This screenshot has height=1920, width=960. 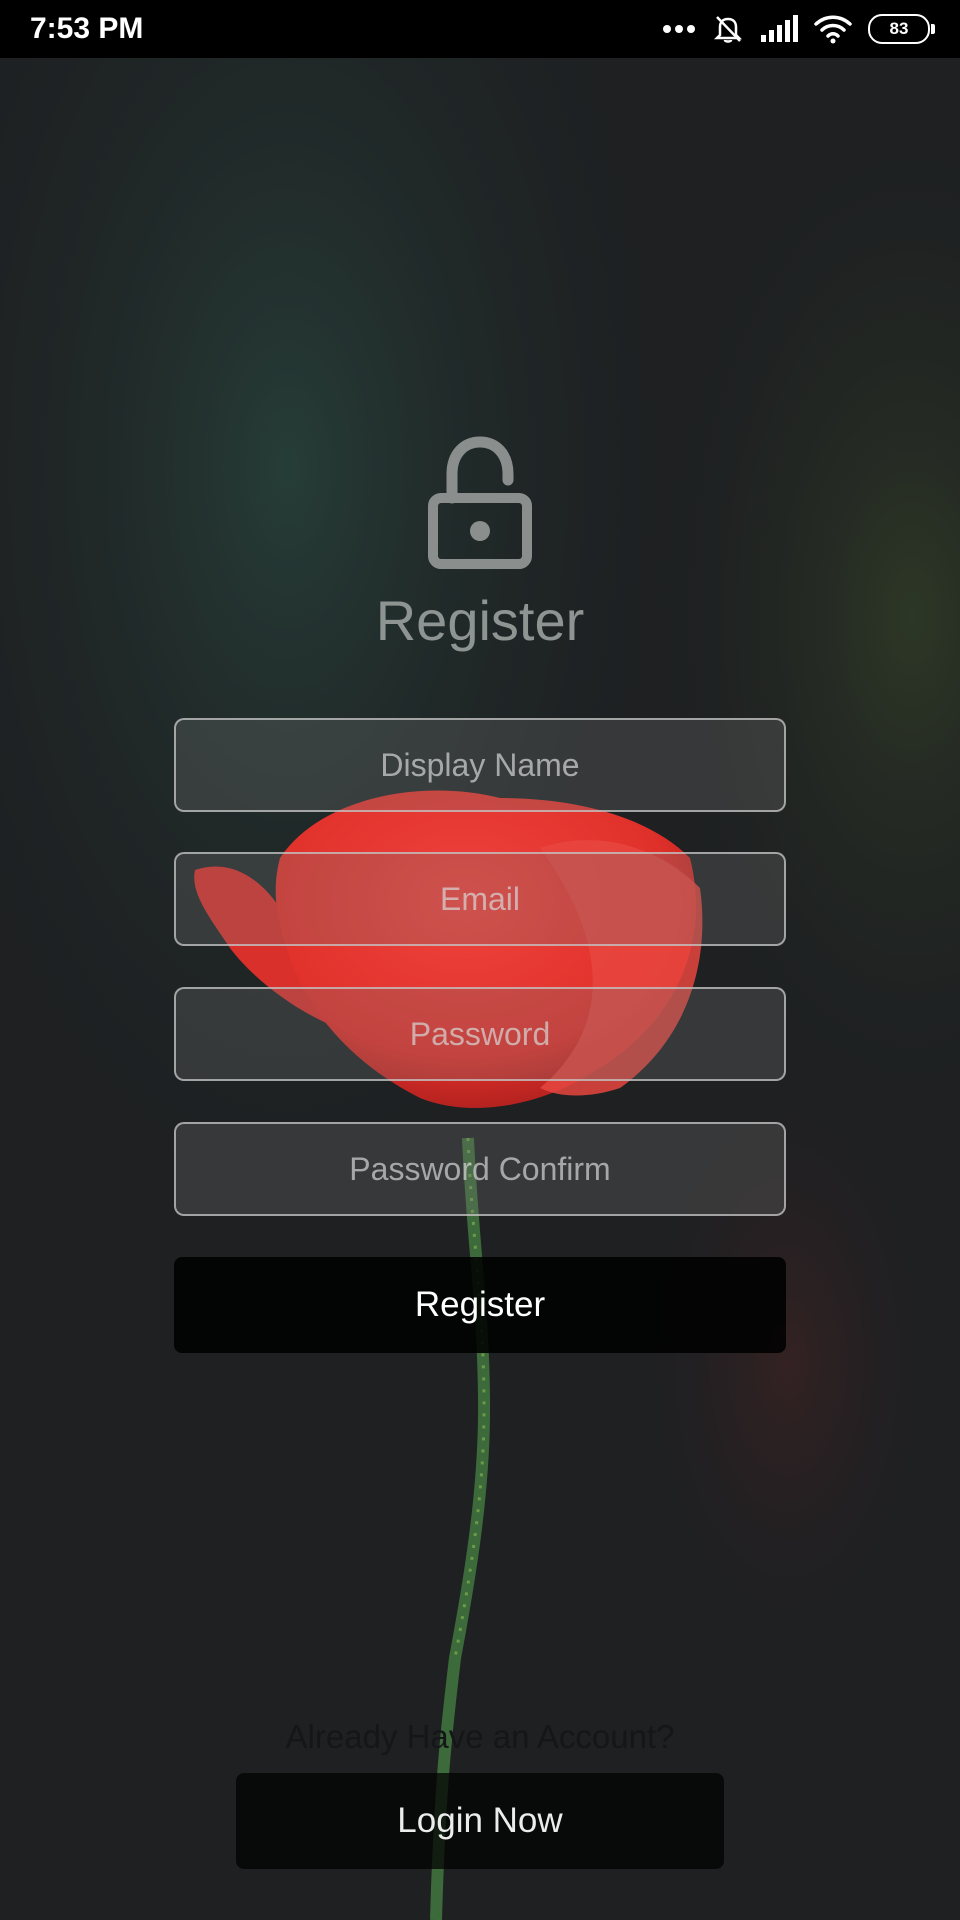 What do you see at coordinates (679, 29) in the screenshot?
I see `more-dots-icon` at bounding box center [679, 29].